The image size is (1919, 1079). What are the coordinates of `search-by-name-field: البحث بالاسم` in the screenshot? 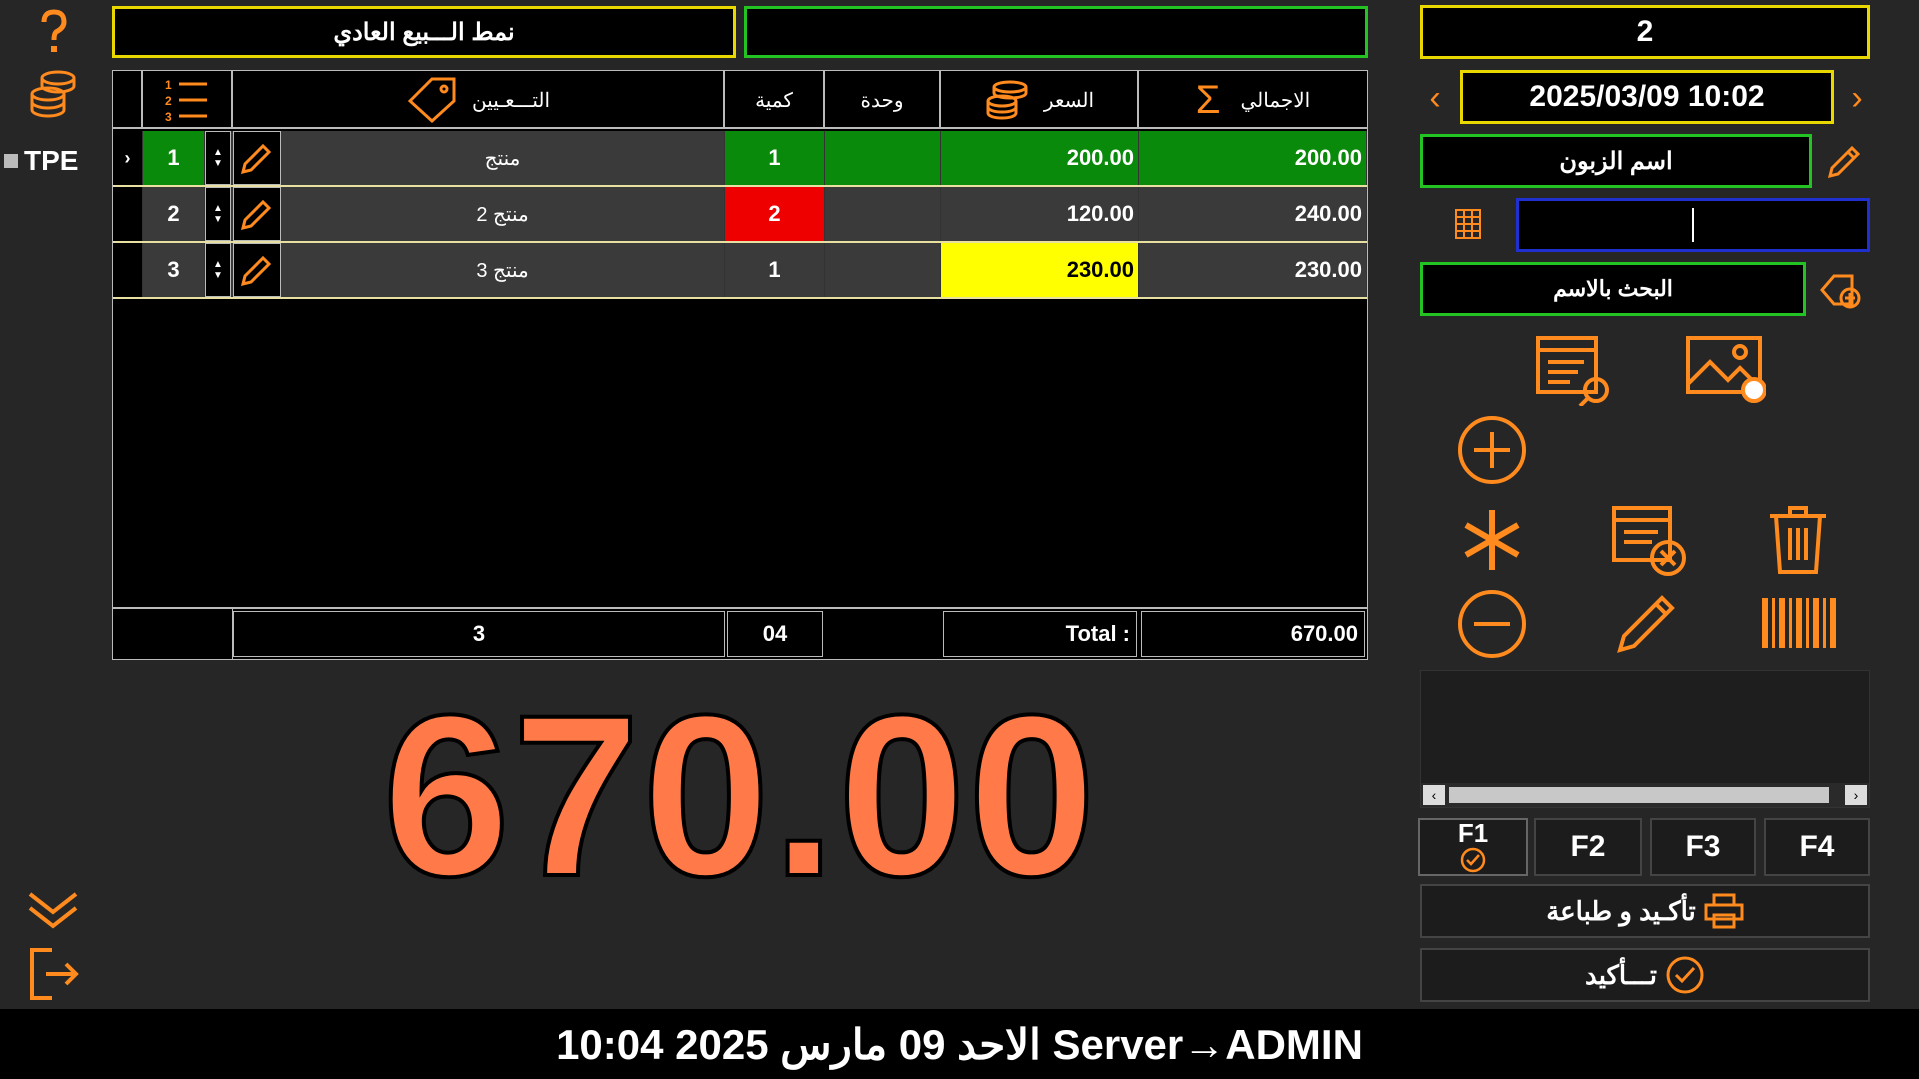 It's located at (1613, 289).